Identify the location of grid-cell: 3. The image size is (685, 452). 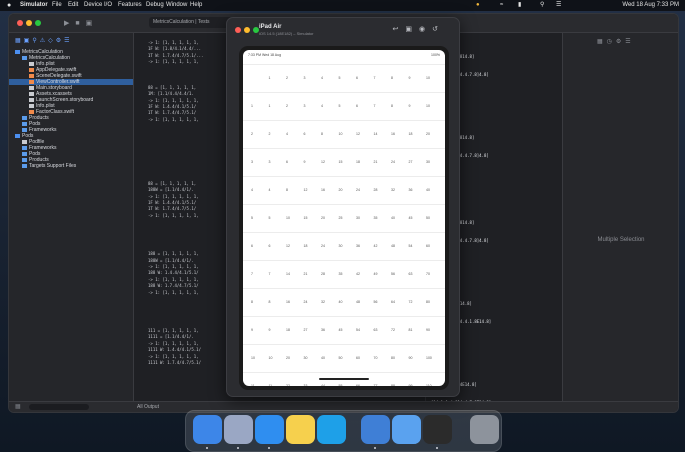
(304, 78).